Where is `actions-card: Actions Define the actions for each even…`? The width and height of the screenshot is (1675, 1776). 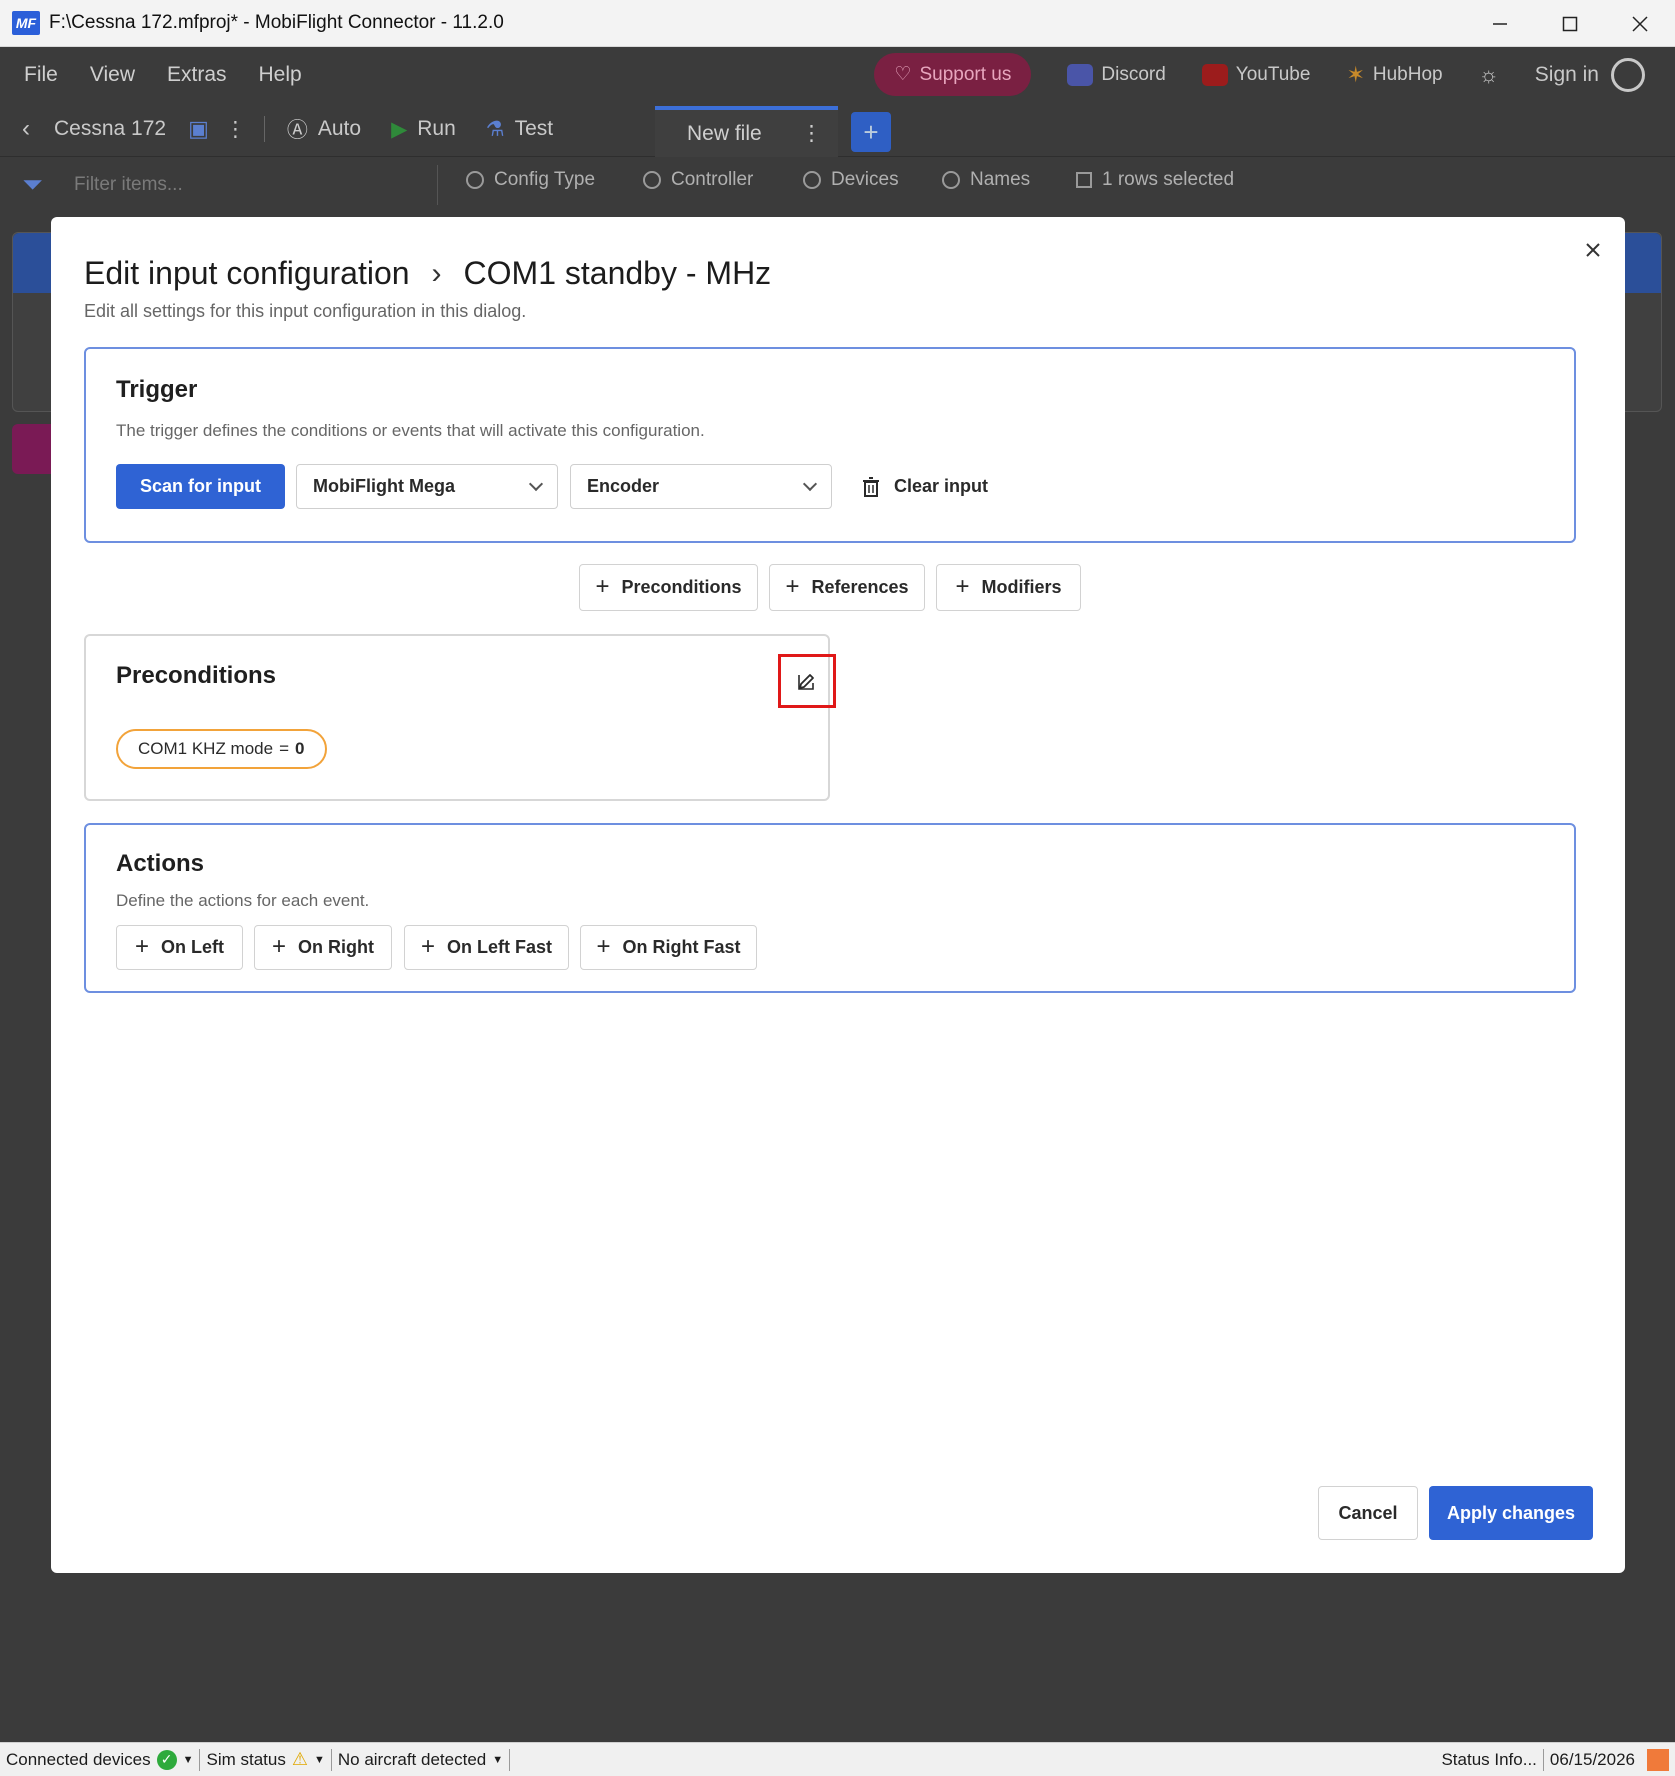 actions-card: Actions Define the actions for each even… is located at coordinates (830, 908).